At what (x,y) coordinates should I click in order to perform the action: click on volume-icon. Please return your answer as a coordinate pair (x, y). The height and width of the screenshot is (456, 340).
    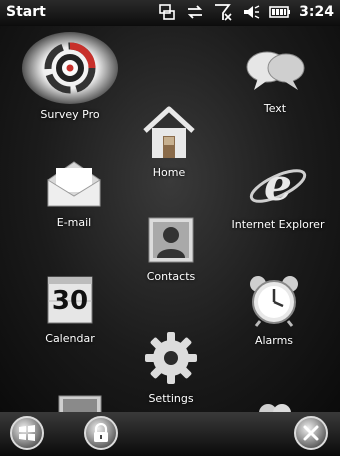
    Looking at the image, I should click on (251, 12).